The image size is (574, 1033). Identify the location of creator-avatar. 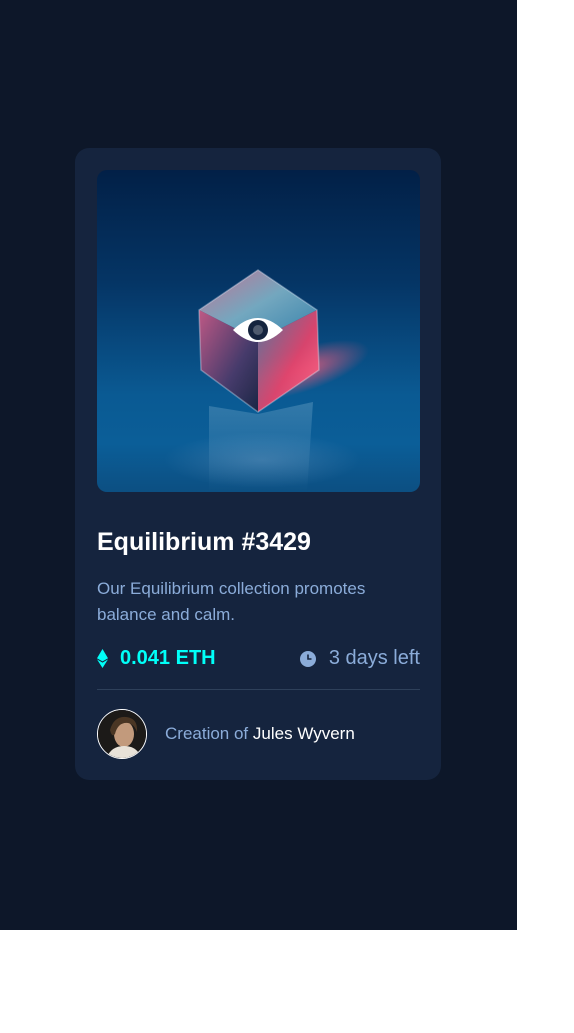
(122, 734).